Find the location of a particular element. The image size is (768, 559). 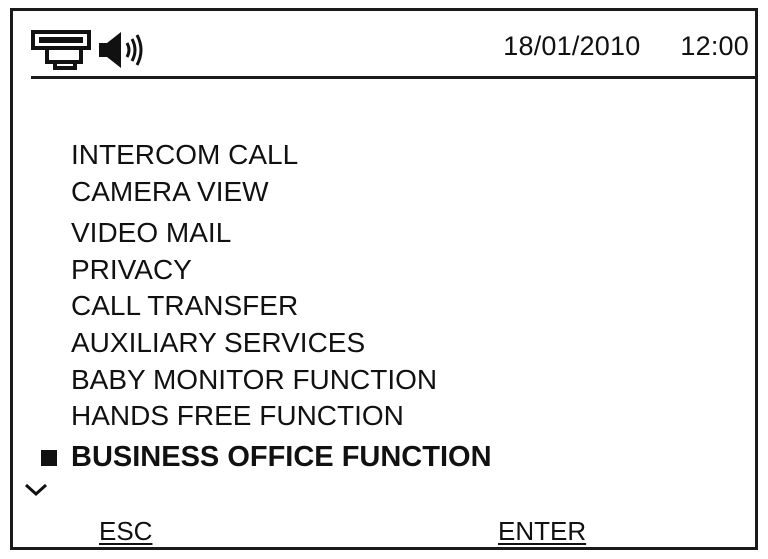

menu-item-business-office-function: BUSINESS OFFICE FUNCTION is located at coordinates (281, 457).